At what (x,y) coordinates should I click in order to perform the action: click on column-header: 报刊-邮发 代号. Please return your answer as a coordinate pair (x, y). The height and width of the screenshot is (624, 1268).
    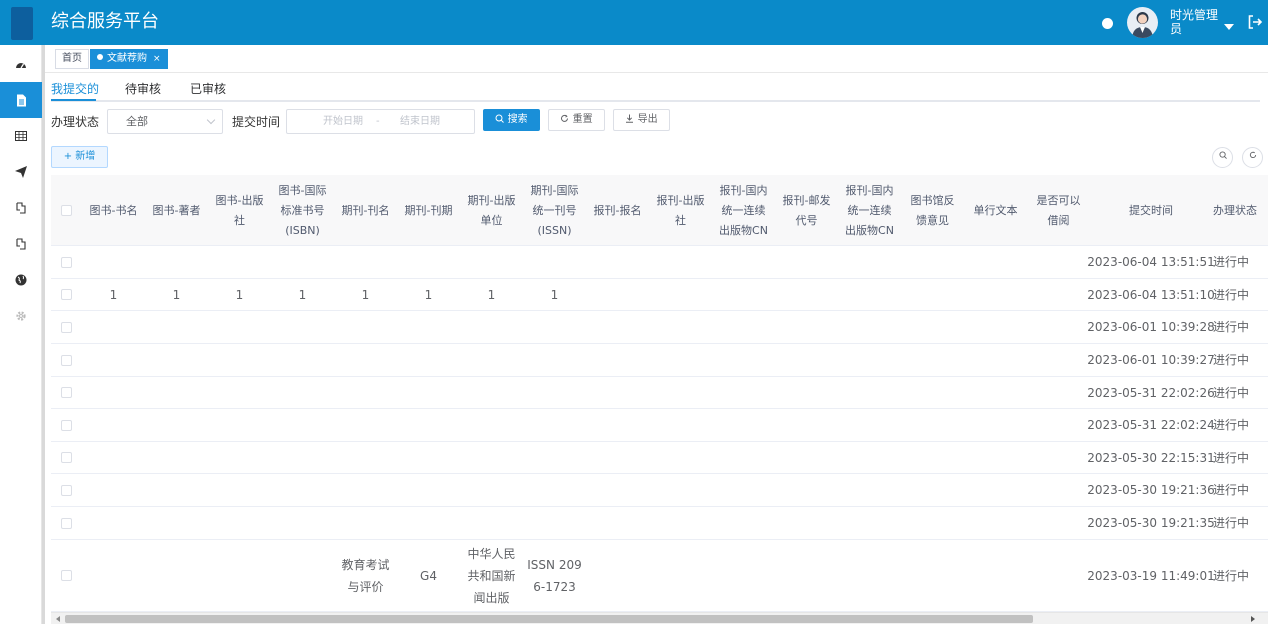
    Looking at the image, I should click on (806, 210).